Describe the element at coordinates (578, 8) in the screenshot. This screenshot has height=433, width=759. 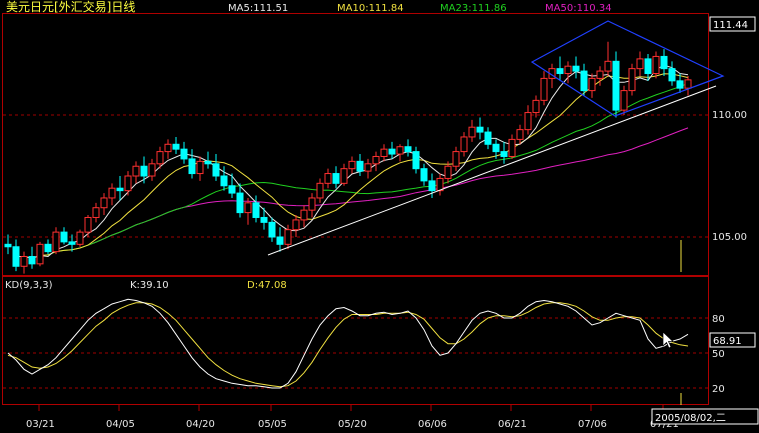
I see `ma50-label: MA50:110.34` at that location.